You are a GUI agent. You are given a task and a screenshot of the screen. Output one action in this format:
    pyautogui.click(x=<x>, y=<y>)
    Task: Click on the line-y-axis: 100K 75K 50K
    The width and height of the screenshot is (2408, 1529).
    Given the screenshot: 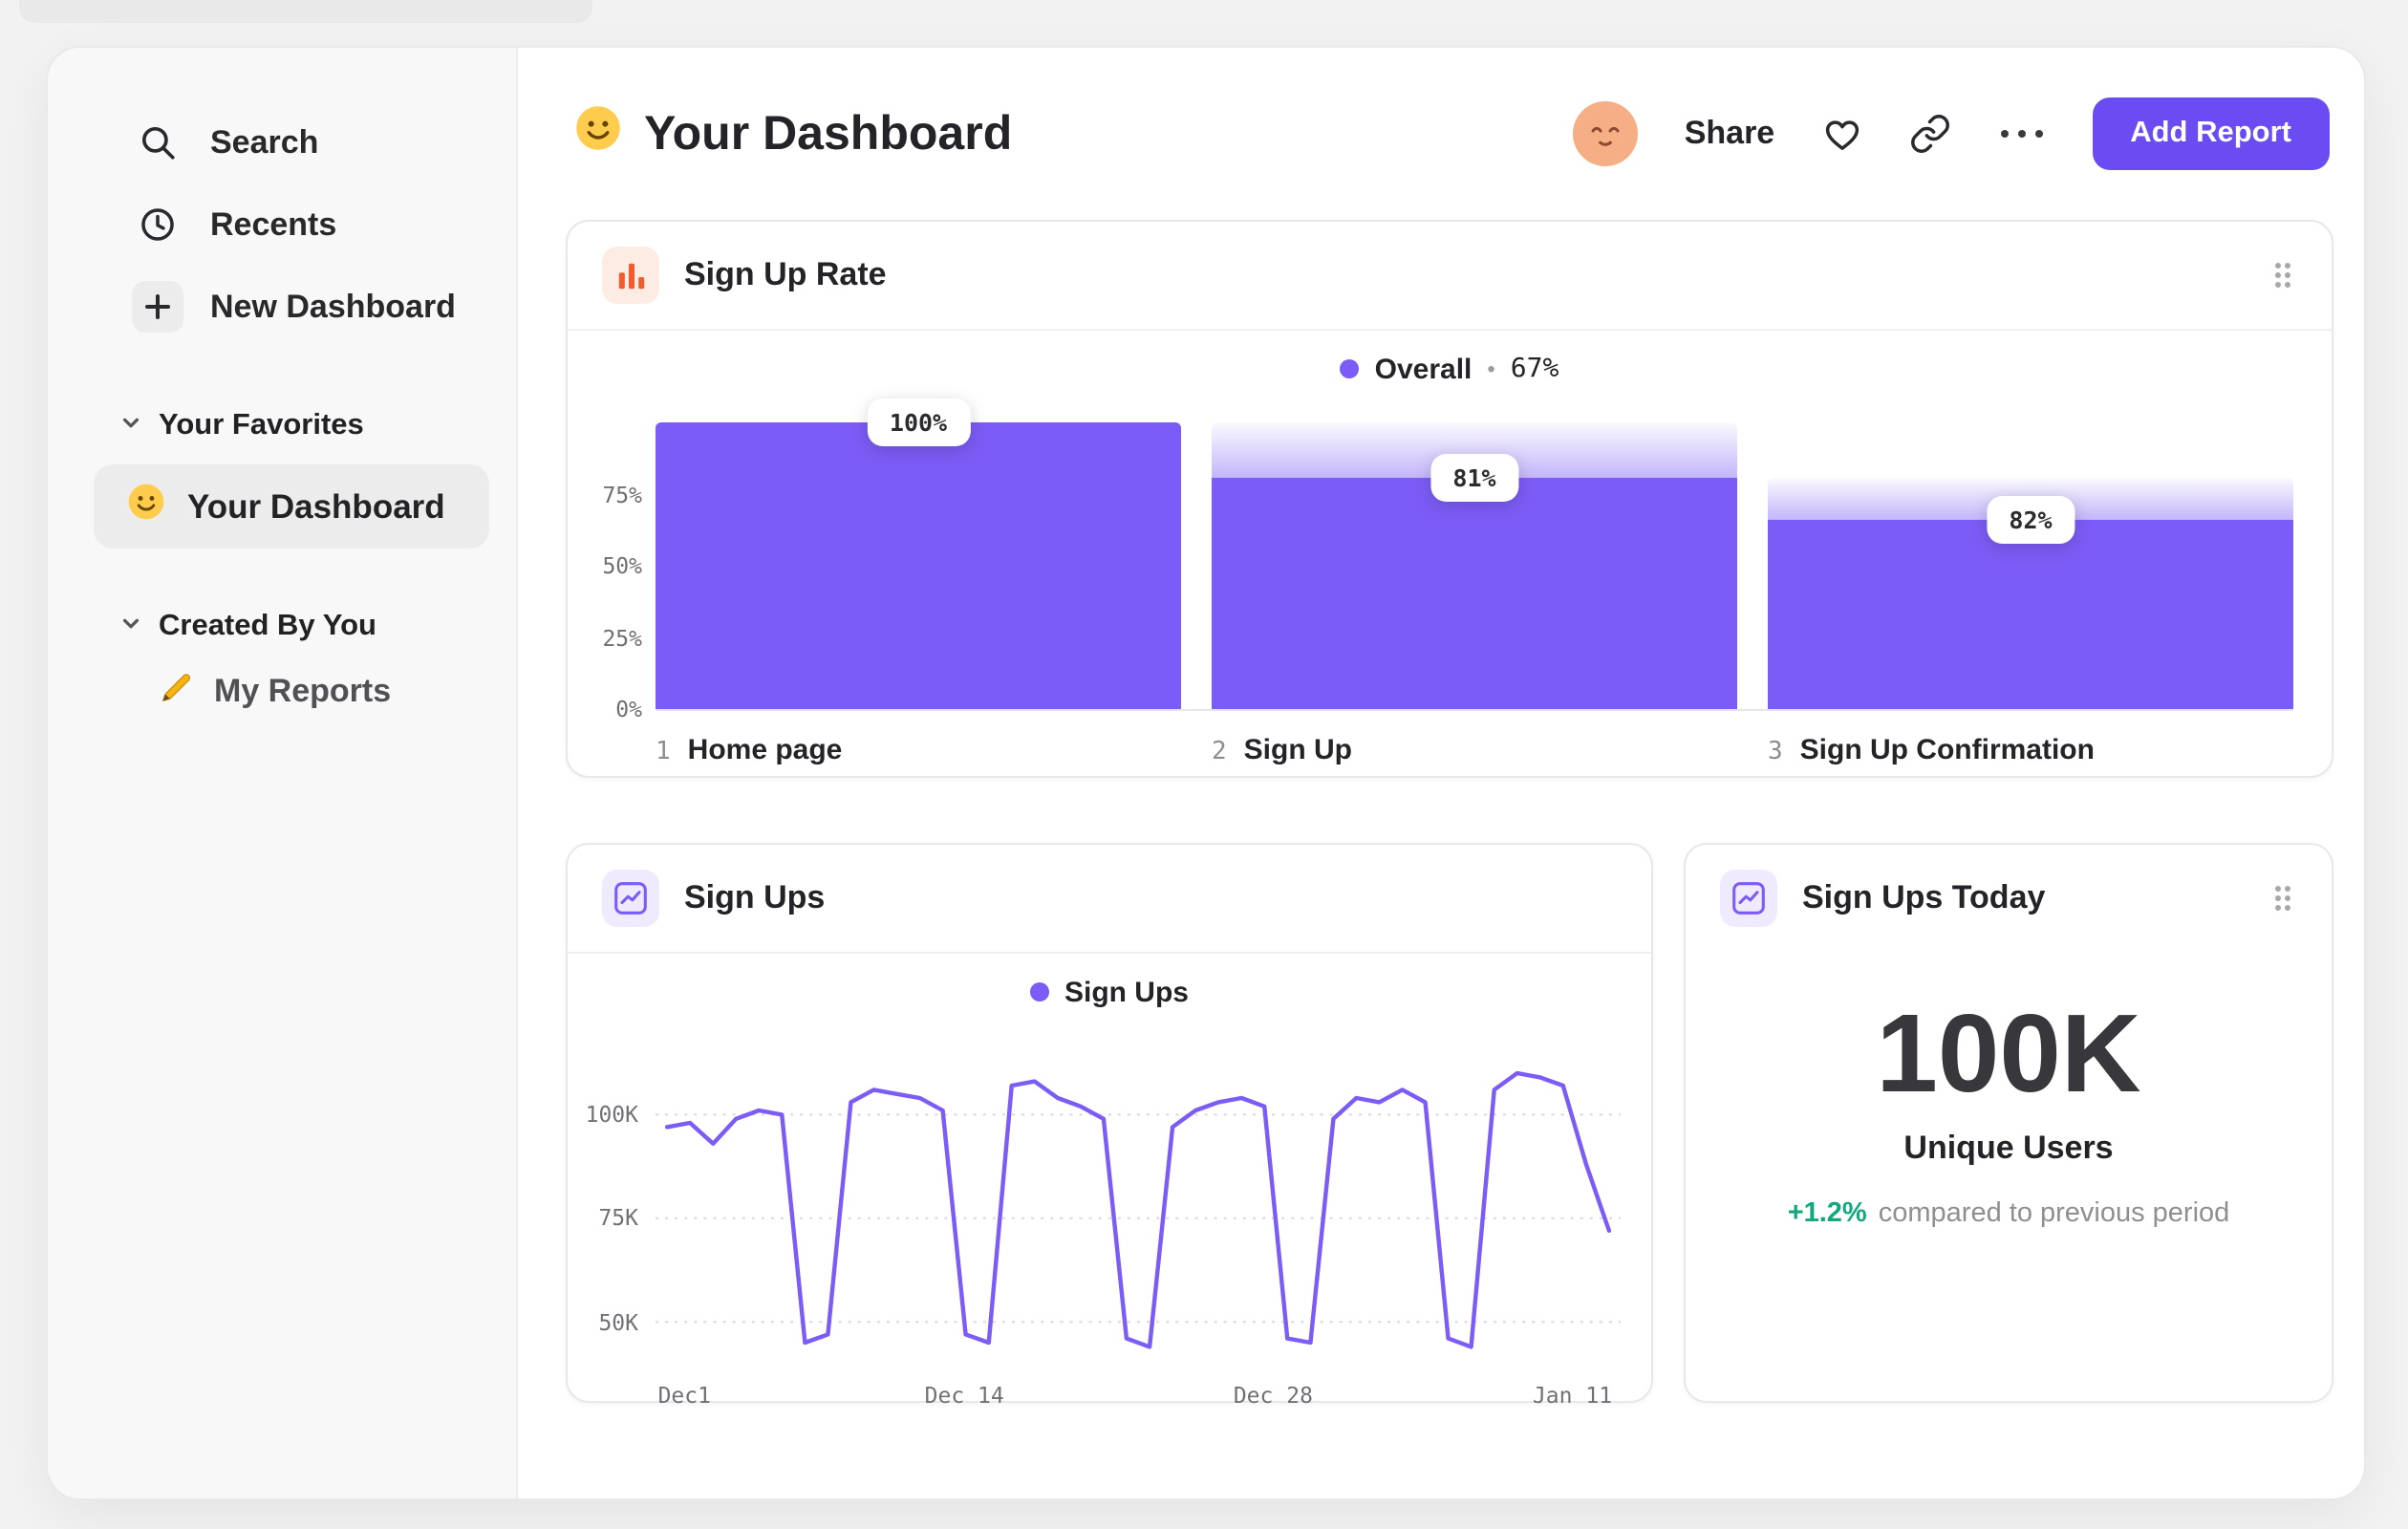 What is the action you would take?
    pyautogui.click(x=616, y=1206)
    